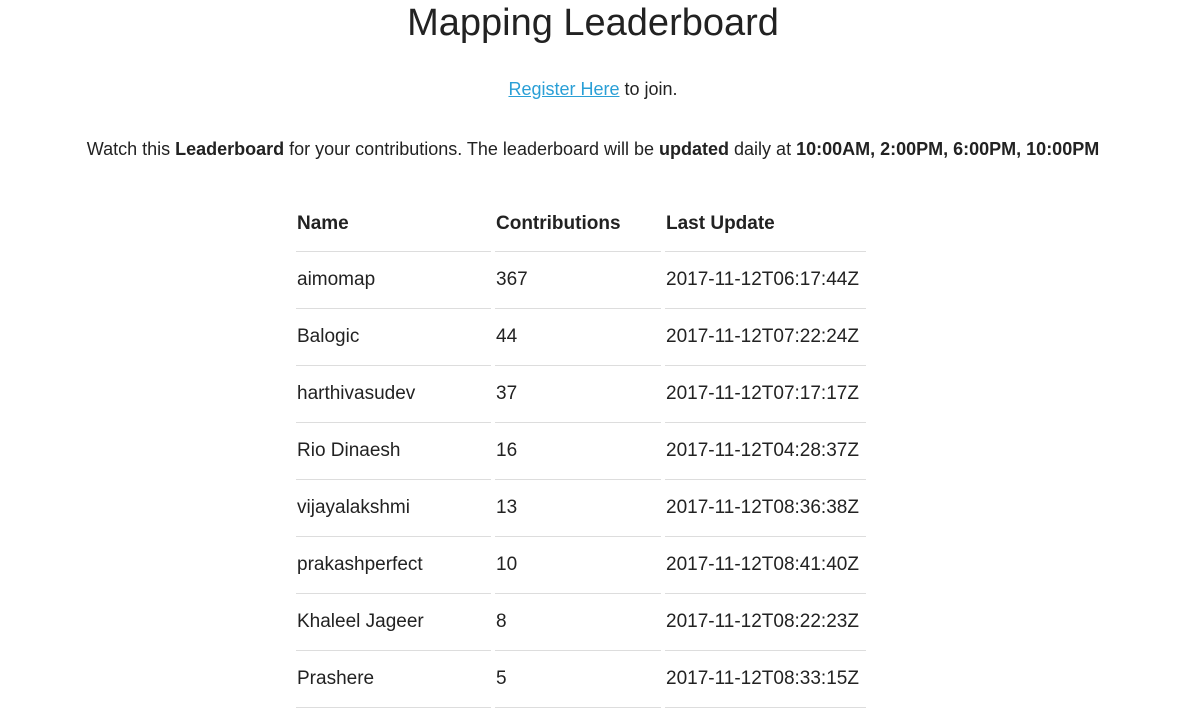  I want to click on cell-name: Khaleel Jageer, so click(393, 622).